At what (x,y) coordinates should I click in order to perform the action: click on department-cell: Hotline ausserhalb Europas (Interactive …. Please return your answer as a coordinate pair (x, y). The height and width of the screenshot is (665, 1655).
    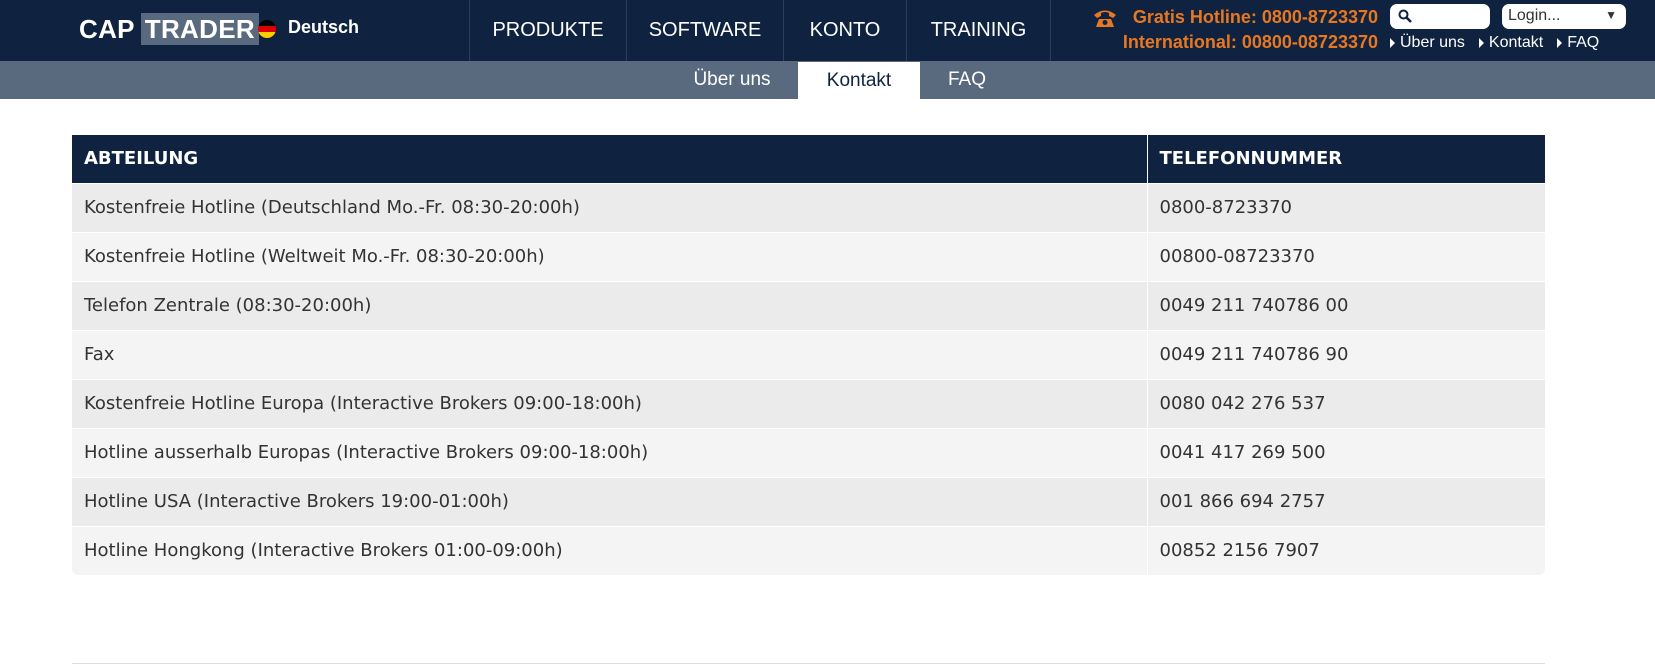
    Looking at the image, I should click on (610, 452).